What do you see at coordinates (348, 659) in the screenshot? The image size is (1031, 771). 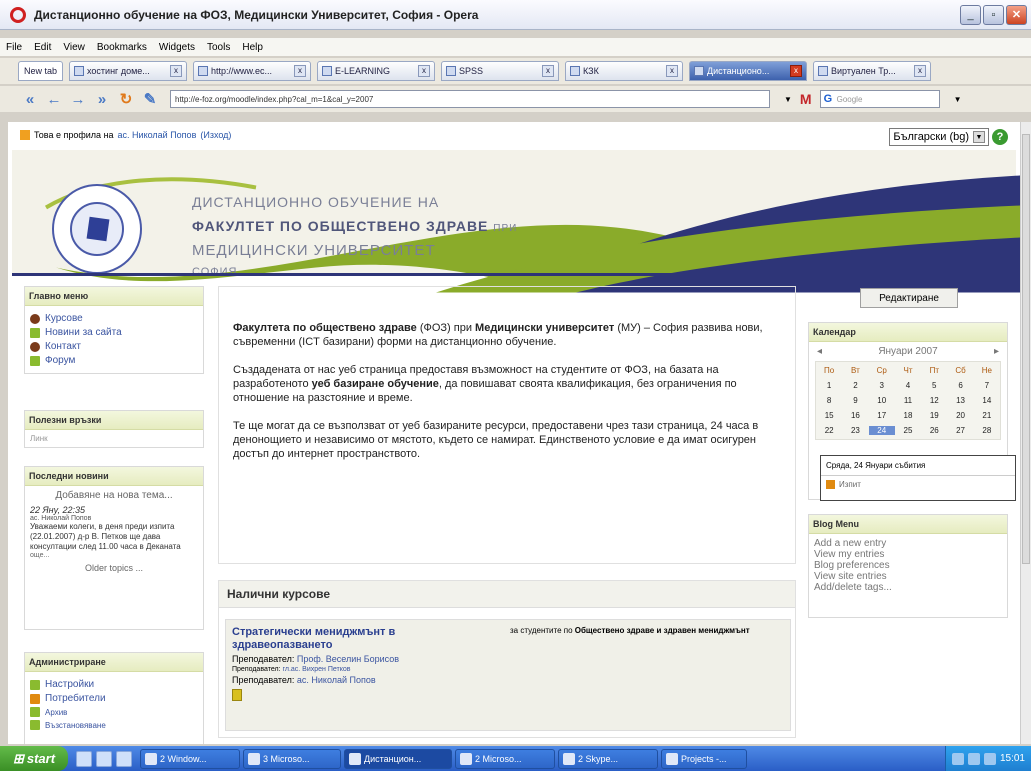 I see `teacher-link: Проф. Веселин Борисов` at bounding box center [348, 659].